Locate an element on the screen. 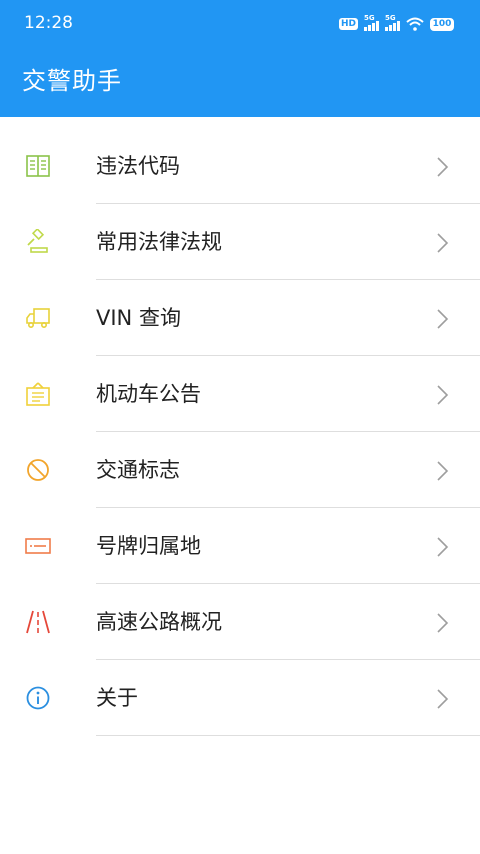  menu-item-label: 常用法律法规 is located at coordinates (159, 242).